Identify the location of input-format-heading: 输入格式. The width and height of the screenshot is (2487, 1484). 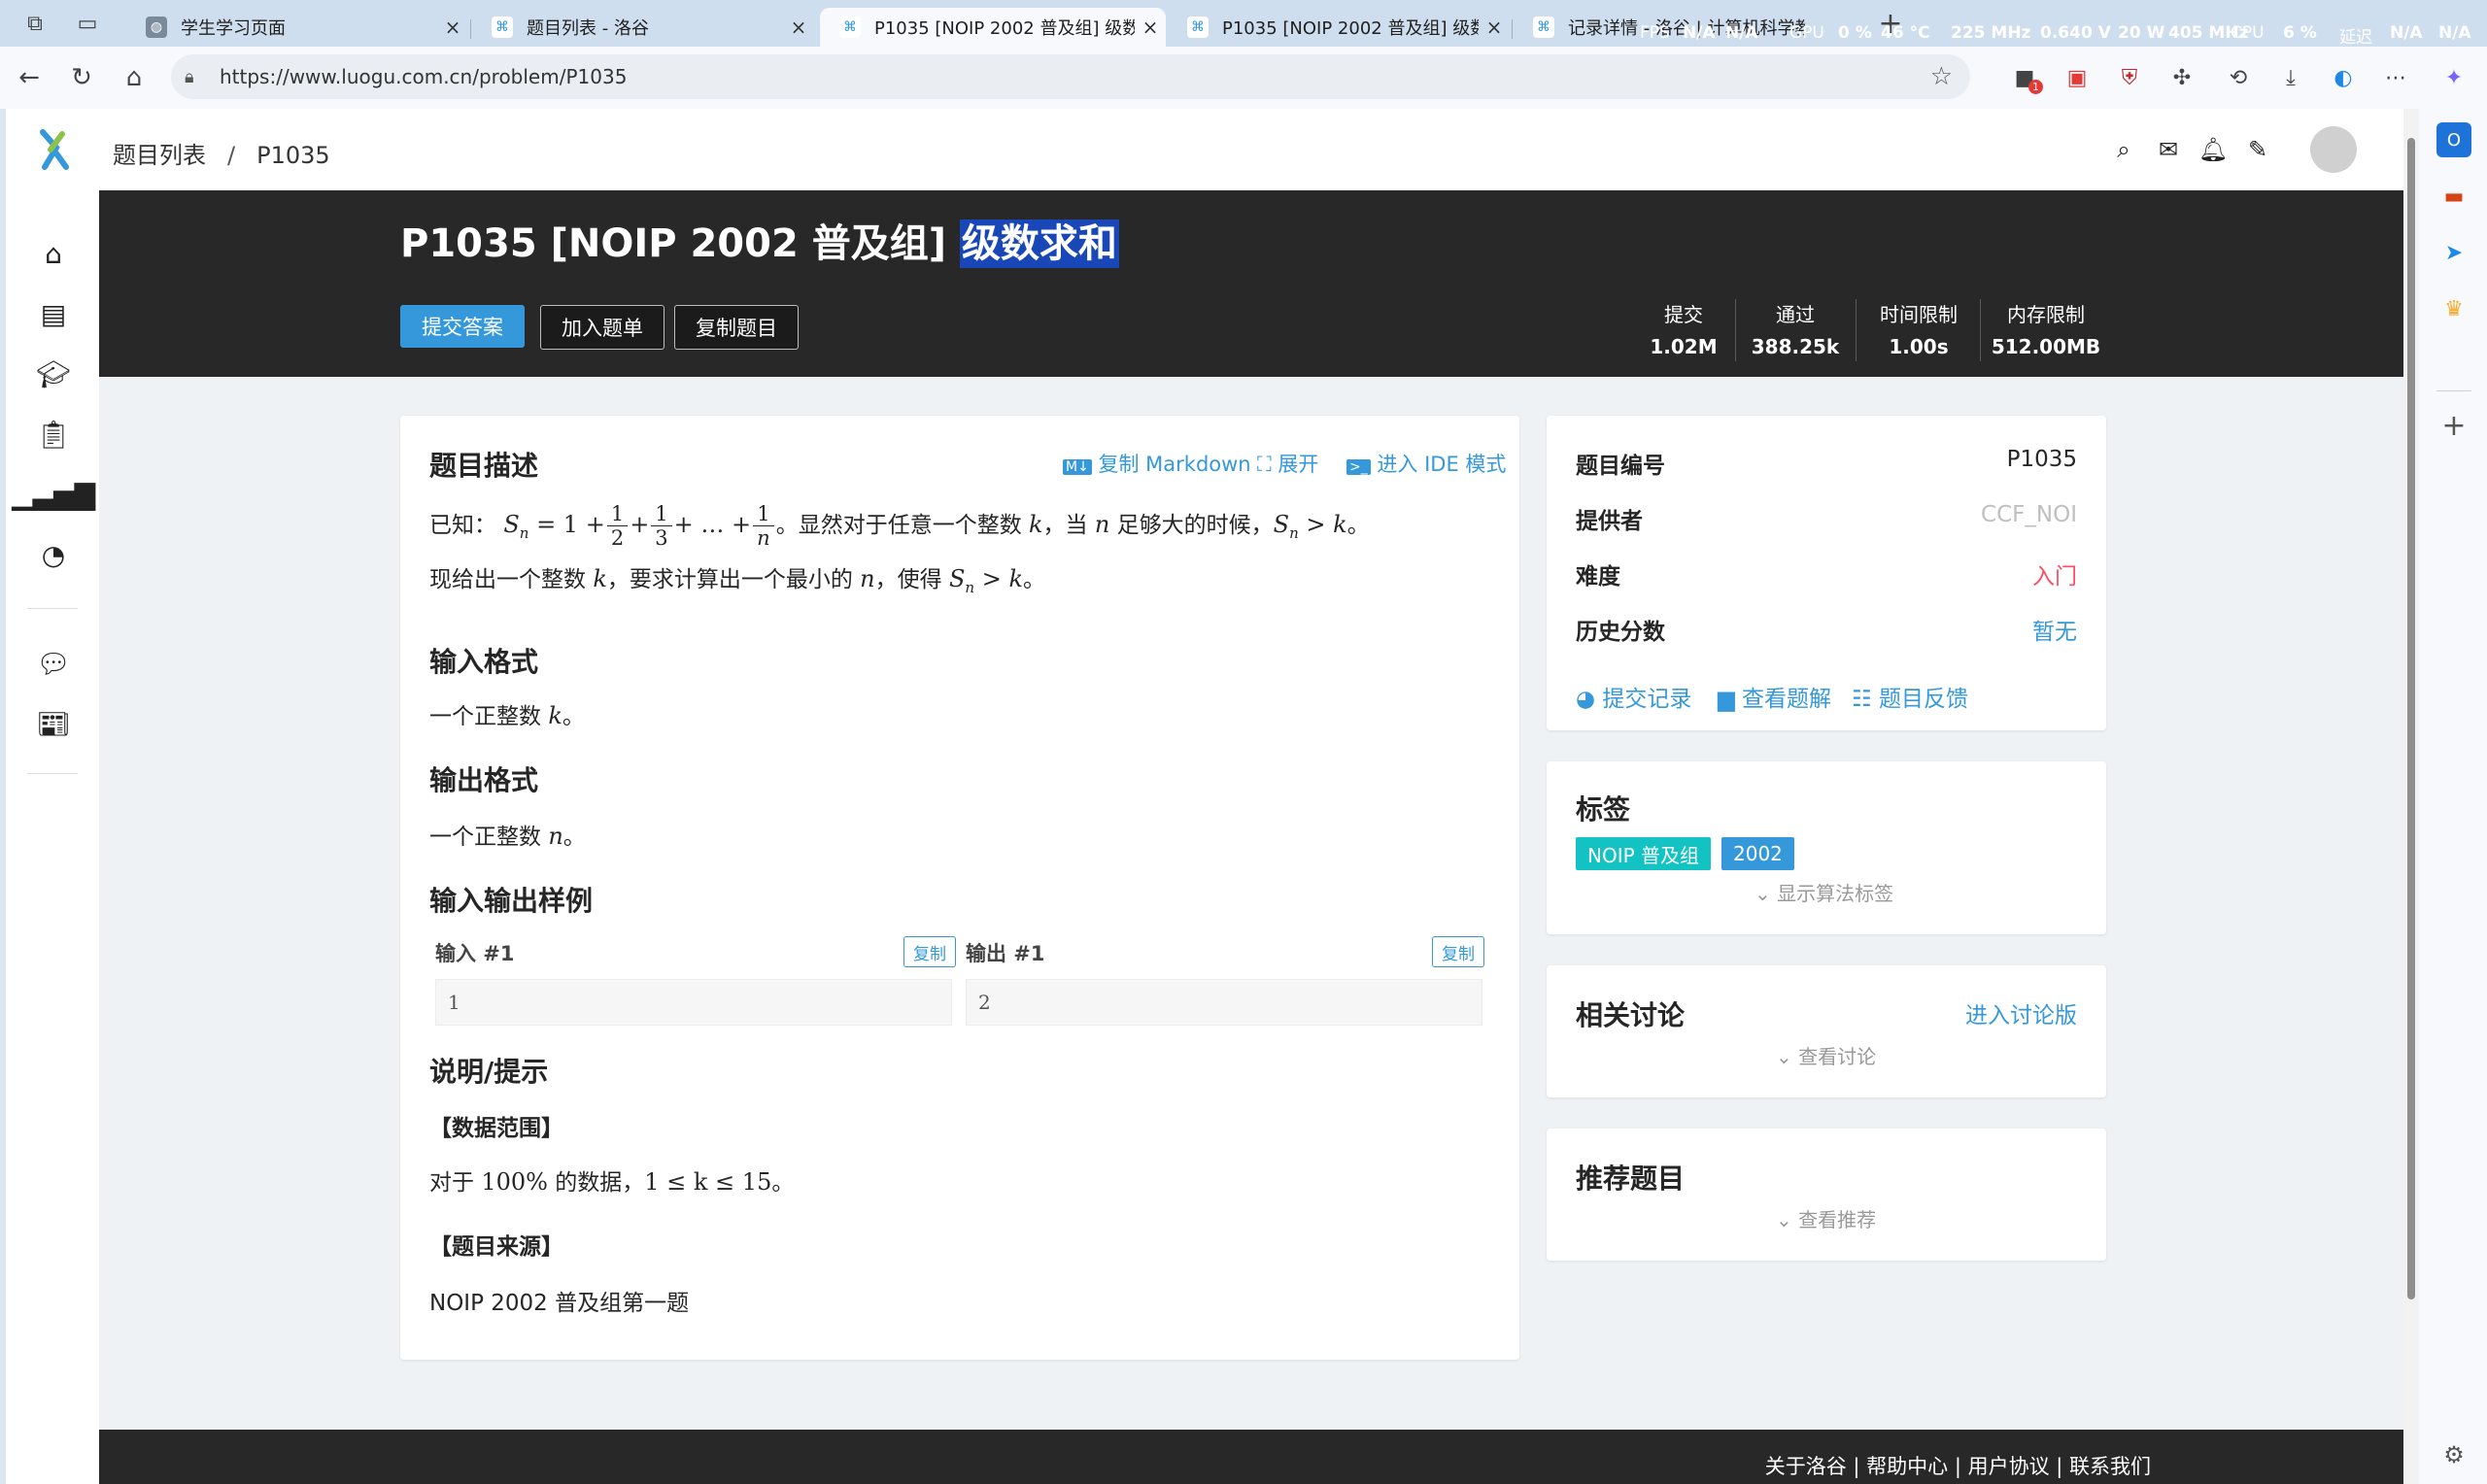
(484, 662).